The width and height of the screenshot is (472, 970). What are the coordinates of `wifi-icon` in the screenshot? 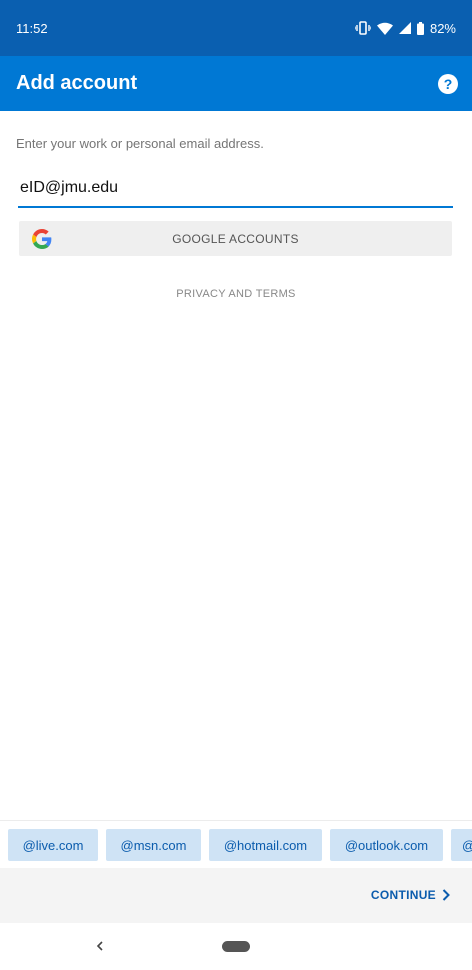 It's located at (384, 28).